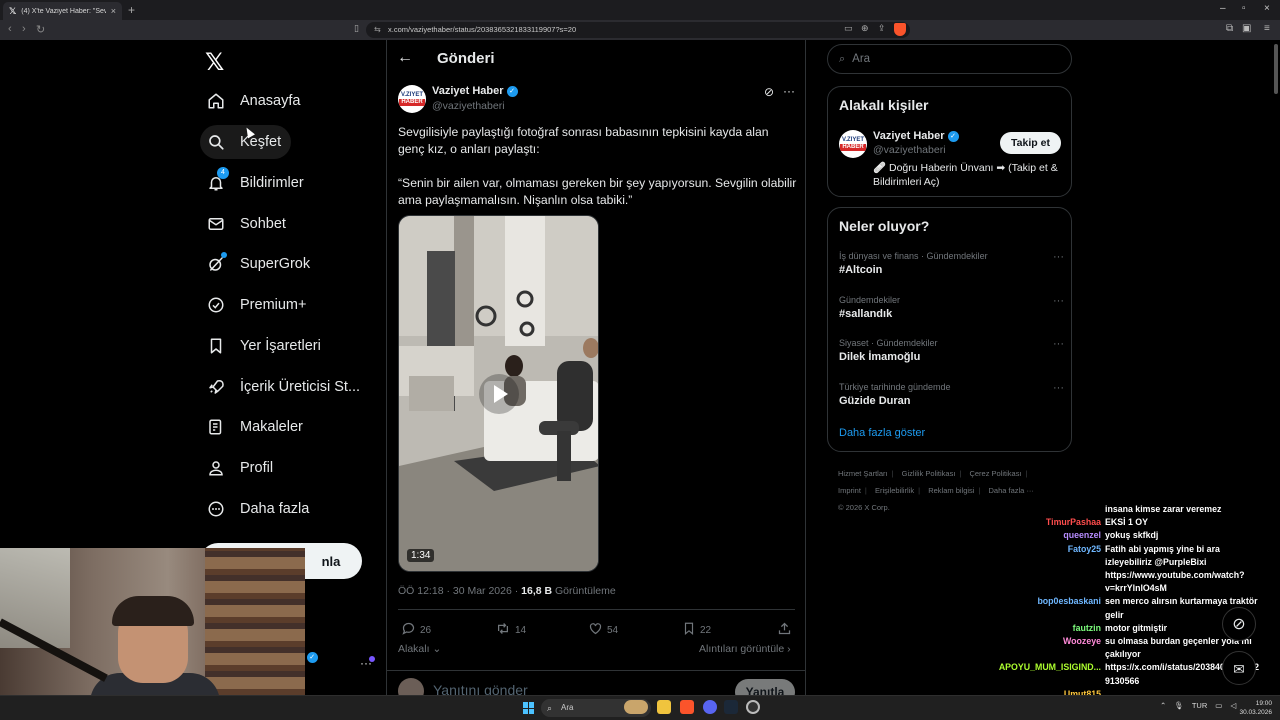 The height and width of the screenshot is (720, 1280). What do you see at coordinates (753, 707) in the screenshot?
I see `obs-icon` at bounding box center [753, 707].